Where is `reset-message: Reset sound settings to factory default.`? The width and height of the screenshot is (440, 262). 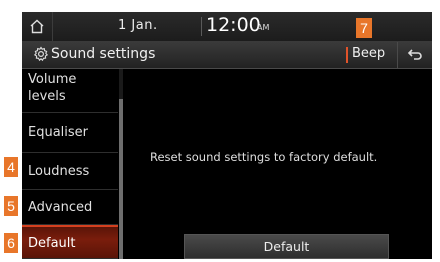 reset-message: Reset sound settings to factory default. is located at coordinates (264, 157).